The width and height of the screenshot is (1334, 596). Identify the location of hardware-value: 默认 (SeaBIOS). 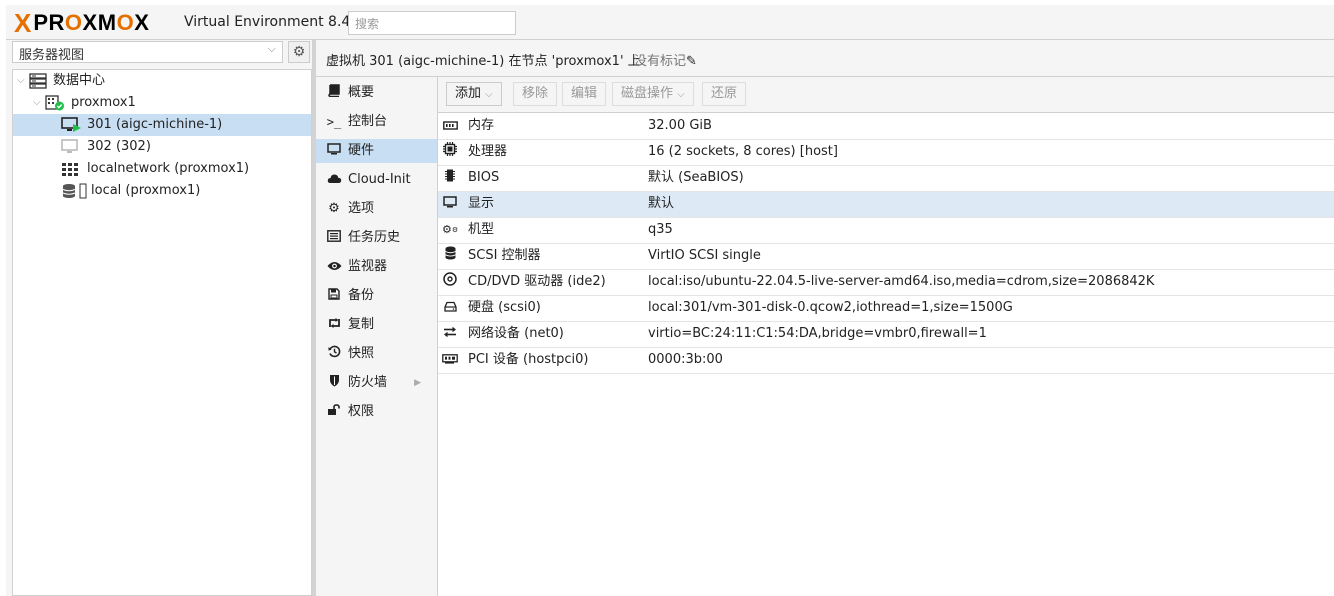
(696, 177).